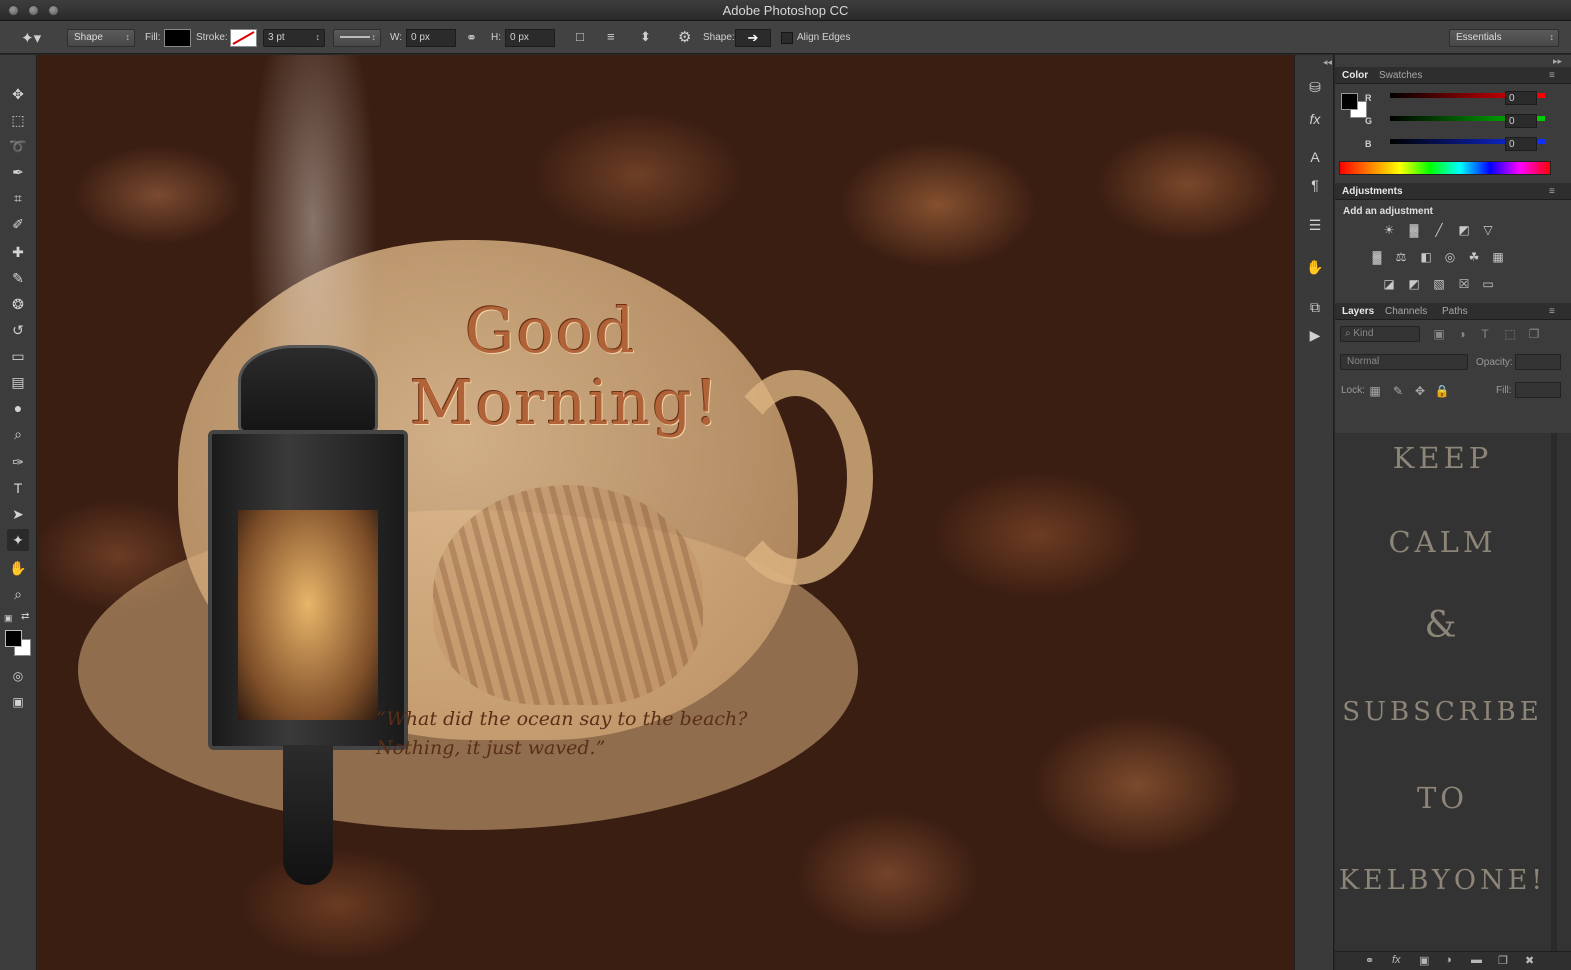 Image resolution: width=1571 pixels, height=970 pixels. Describe the element at coordinates (18, 488) in the screenshot. I see `type-tool-icon: T` at that location.